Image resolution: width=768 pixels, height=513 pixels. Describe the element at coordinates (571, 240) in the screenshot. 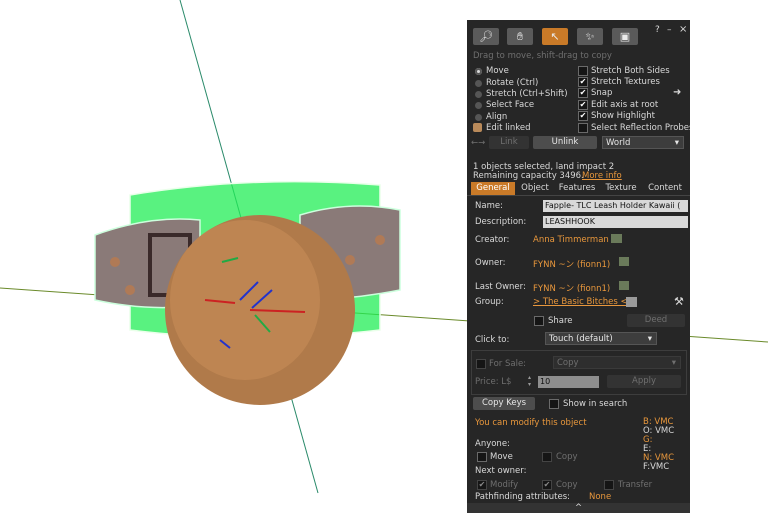

I see `creator-link: Anna Timmerman` at that location.